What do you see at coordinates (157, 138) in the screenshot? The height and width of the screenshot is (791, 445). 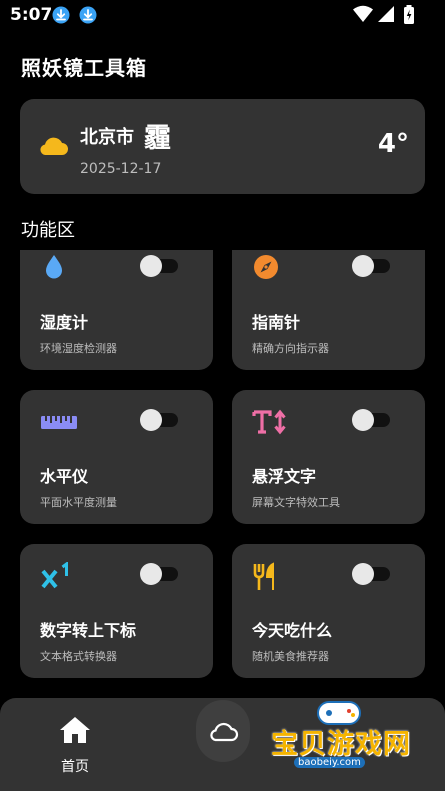 I see `weather-condition: 霾` at bounding box center [157, 138].